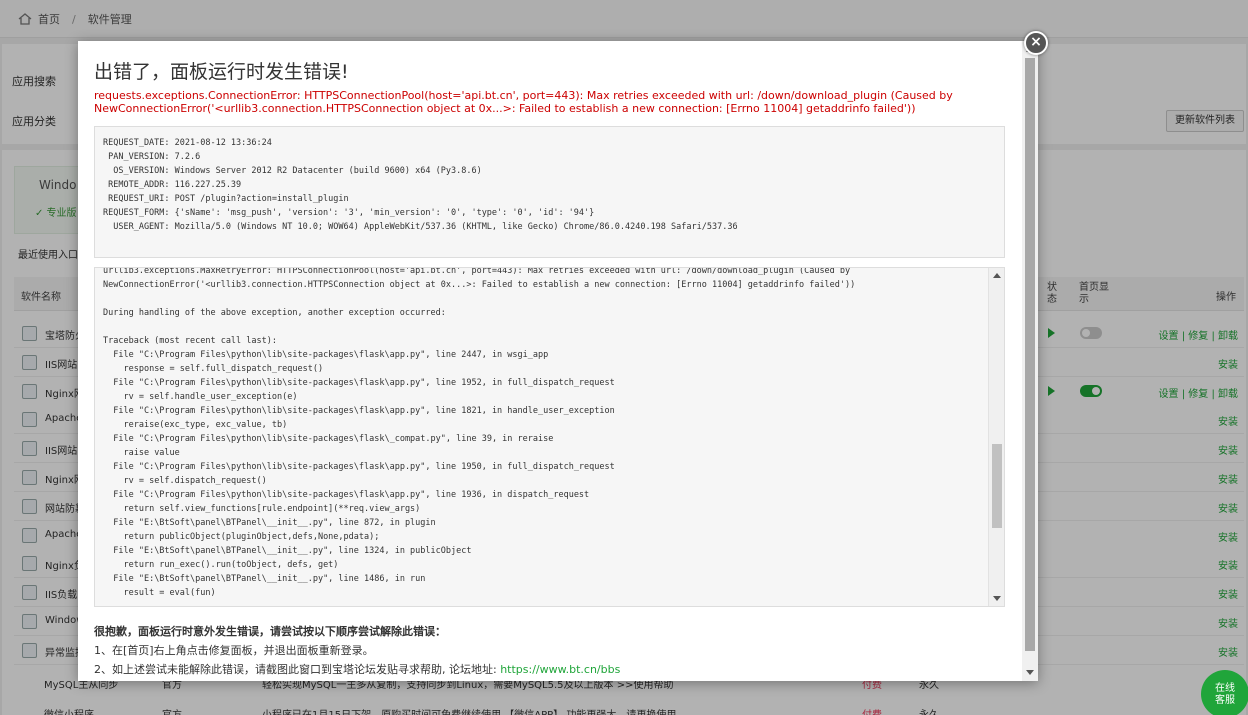  What do you see at coordinates (560, 669) in the screenshot?
I see `forum-link: https://www.bt.cn/bbs` at bounding box center [560, 669].